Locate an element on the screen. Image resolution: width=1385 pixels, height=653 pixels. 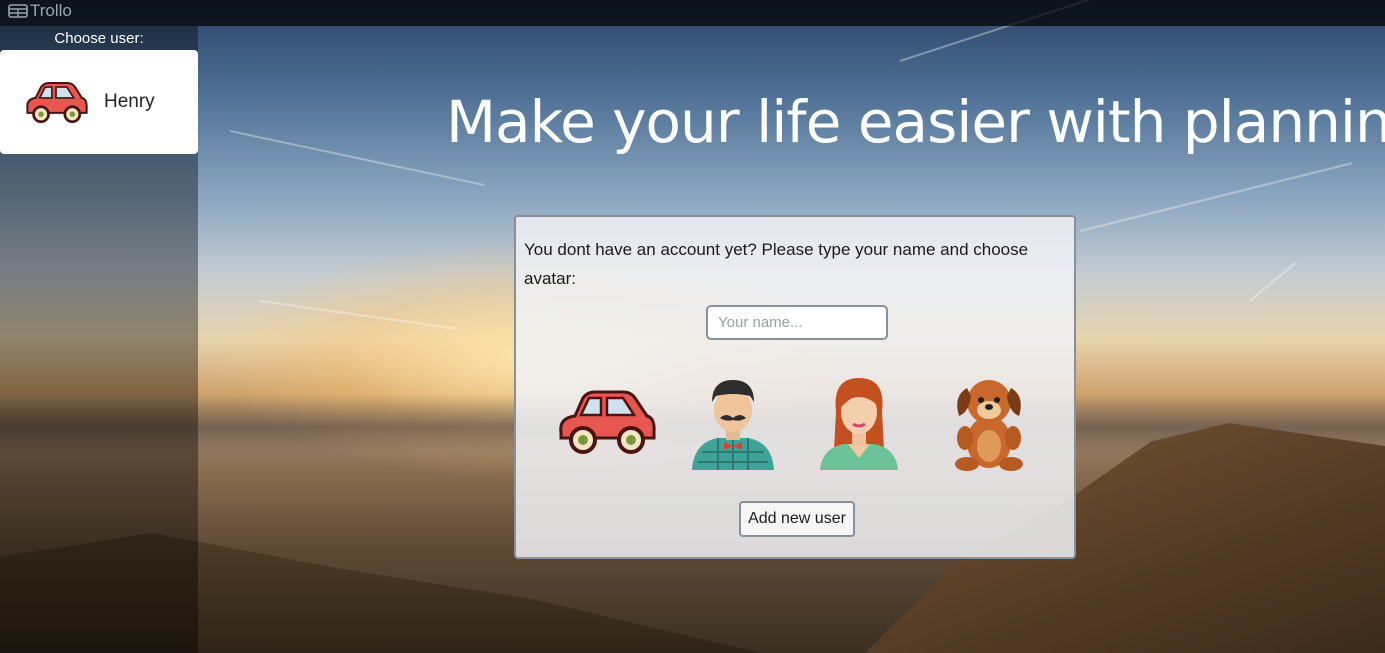
puppy-icon is located at coordinates (989, 425).